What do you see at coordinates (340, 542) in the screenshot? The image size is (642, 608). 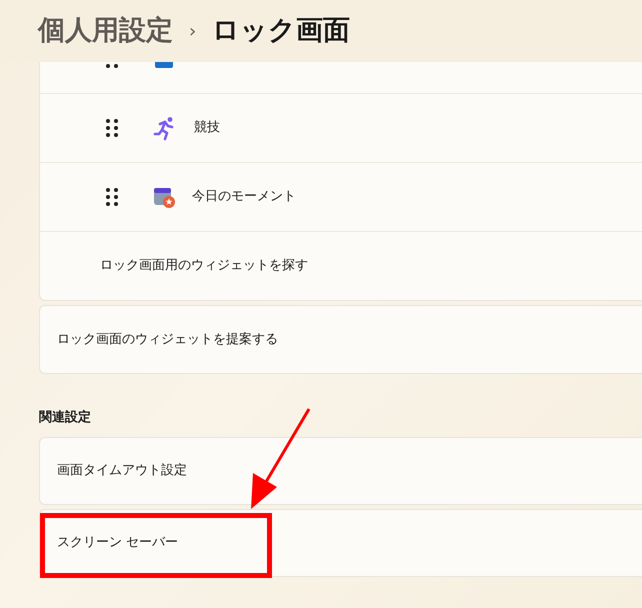 I see `settings-item: スクリーン セーバー` at bounding box center [340, 542].